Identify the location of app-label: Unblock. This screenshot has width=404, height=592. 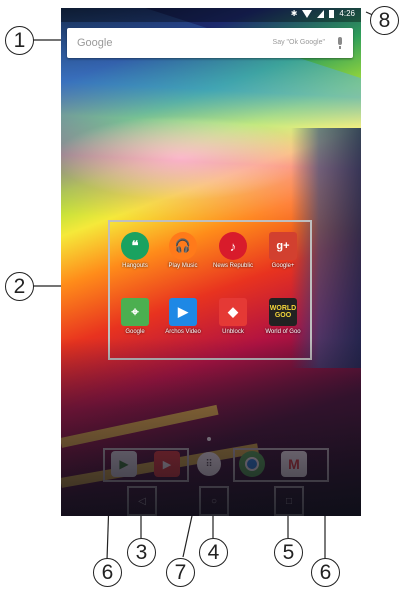
(233, 332).